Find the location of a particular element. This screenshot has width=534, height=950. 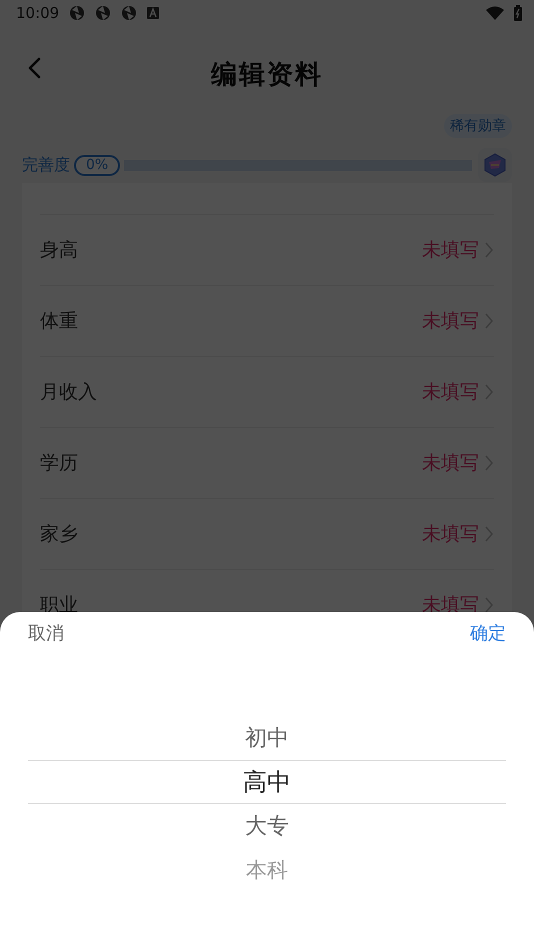

row-label: 家乡 is located at coordinates (59, 534).